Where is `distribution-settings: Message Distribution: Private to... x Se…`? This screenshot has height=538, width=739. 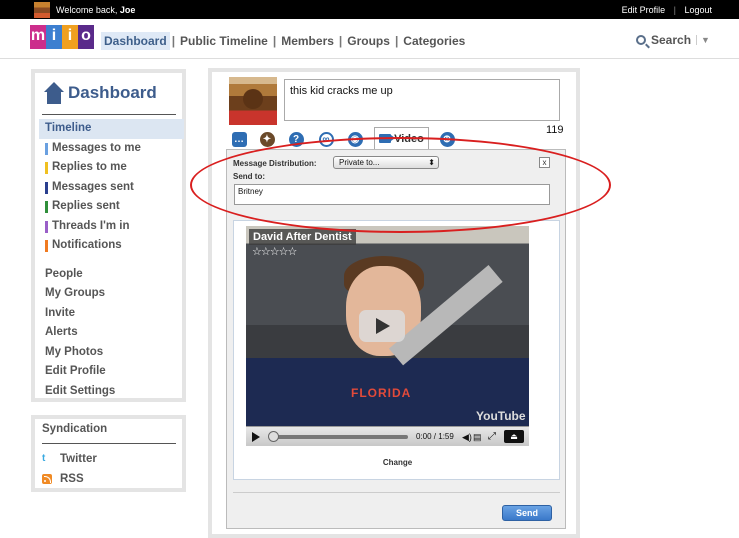 distribution-settings: Message Distribution: Private to... x Se… is located at coordinates (396, 181).